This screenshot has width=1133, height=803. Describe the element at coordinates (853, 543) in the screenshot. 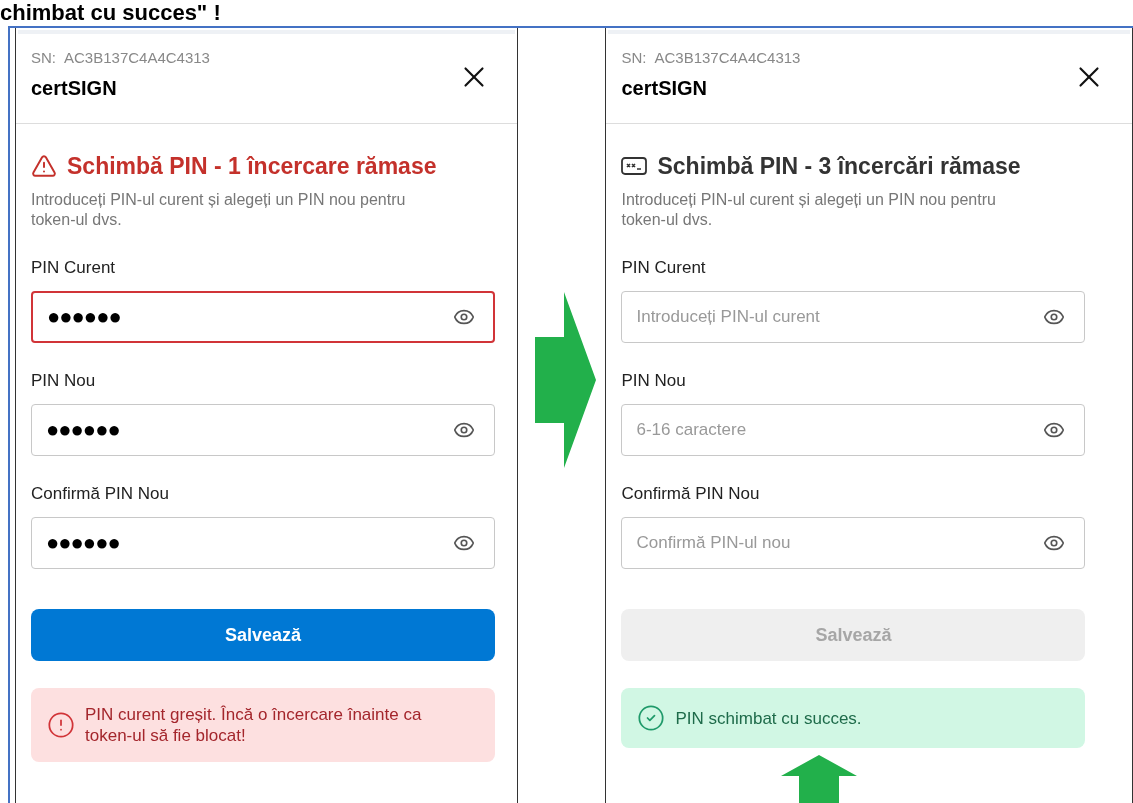

I see `pin-field: Confirmă PIN-ul nou` at that location.